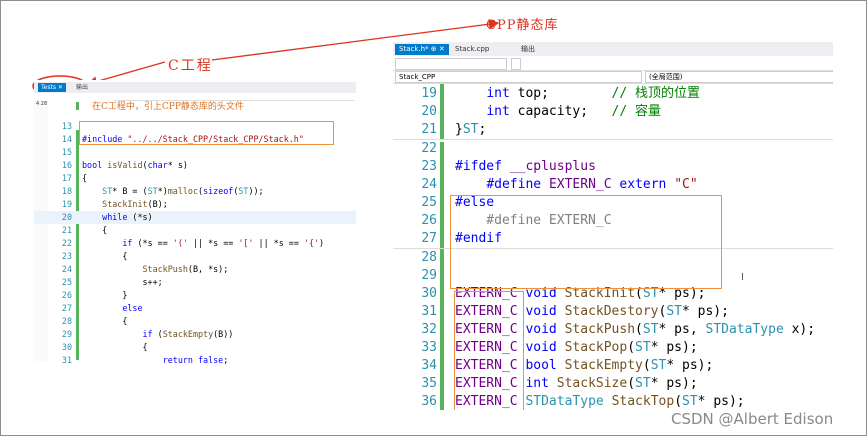 The image size is (867, 436). I want to click on code-line: 16 bool isValid(char* s), so click(195, 165).